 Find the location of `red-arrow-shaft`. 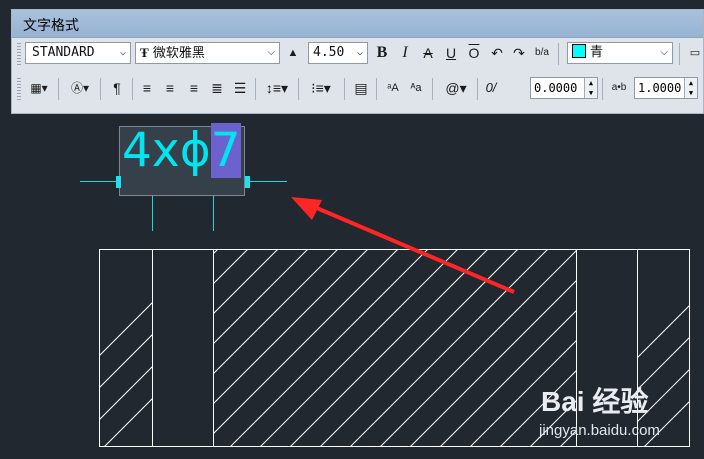

red-arrow-shaft is located at coordinates (409, 247).